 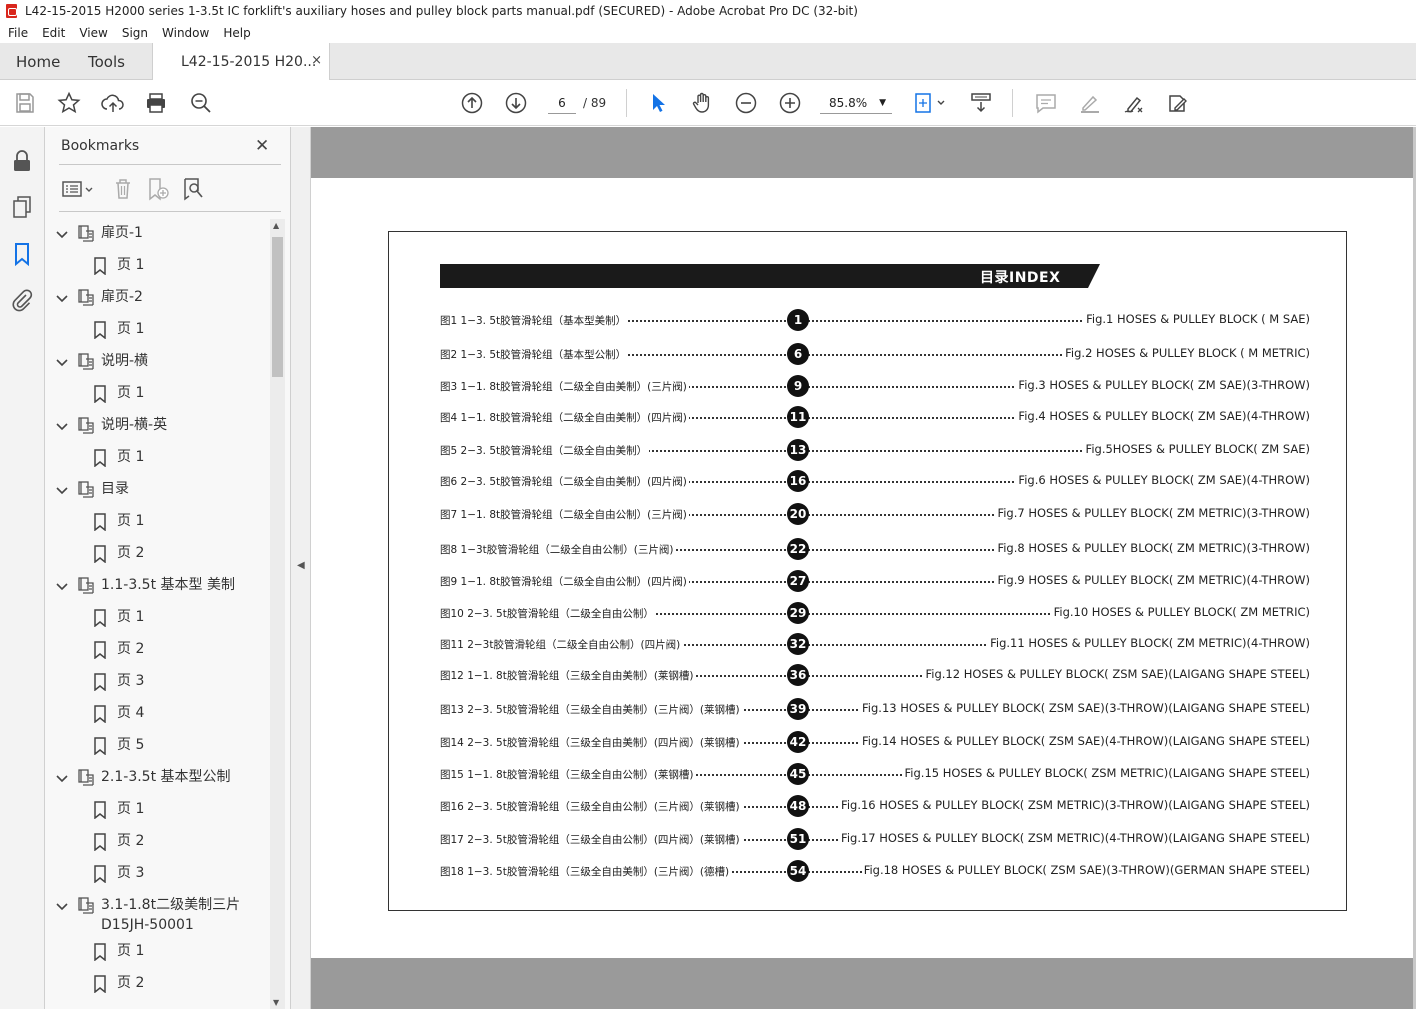 I want to click on collapse-panel-arrow-icon: ◀, so click(x=301, y=565).